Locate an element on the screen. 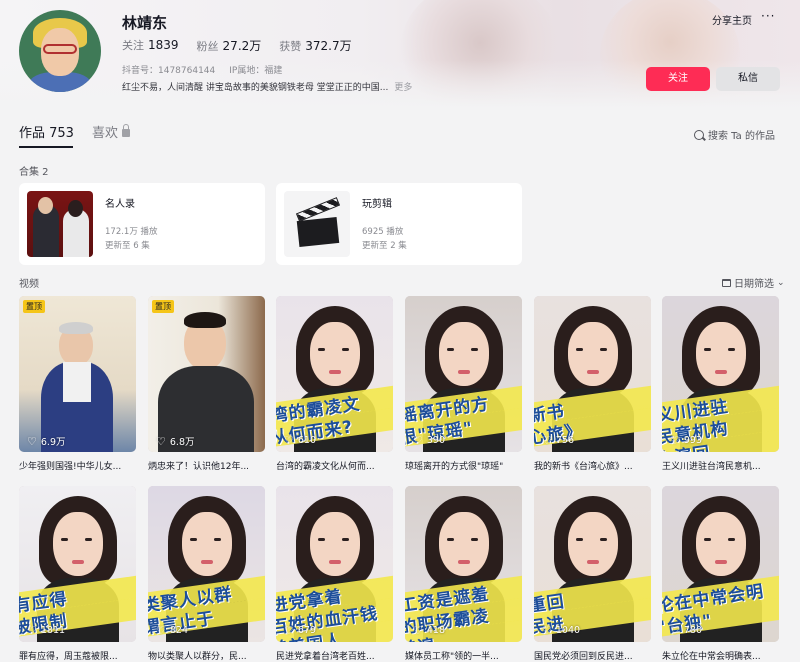 The height and width of the screenshot is (662, 800). date-filter-label: 日期筛选 is located at coordinates (754, 284).